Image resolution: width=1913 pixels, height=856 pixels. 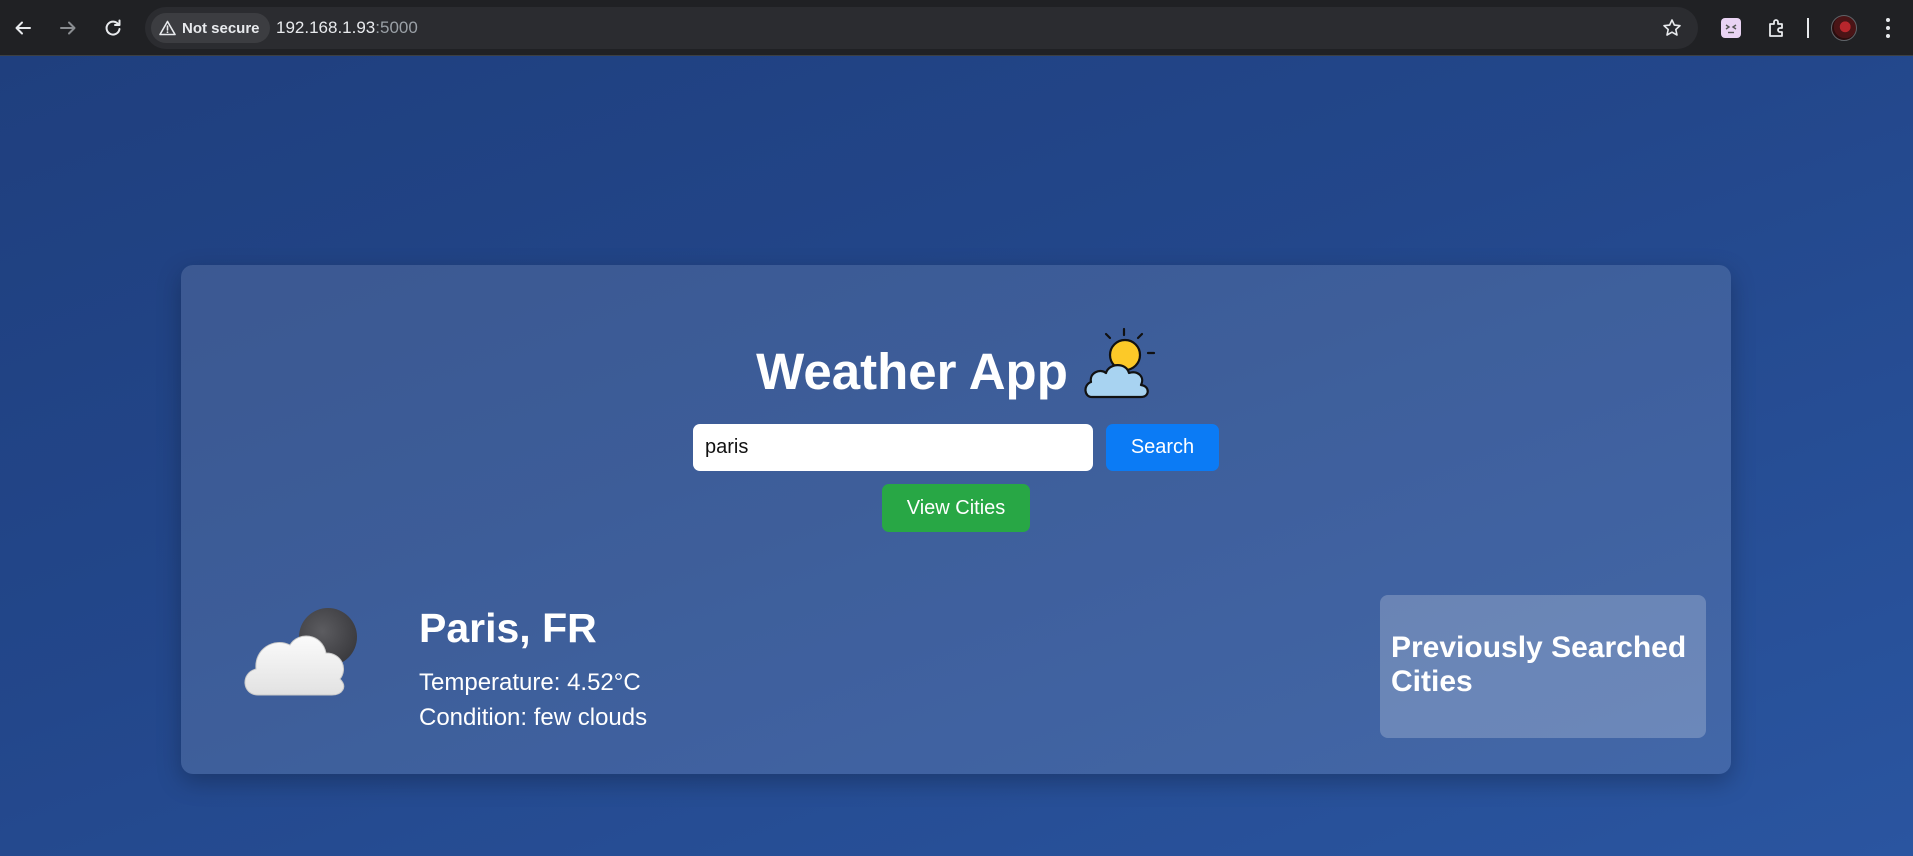 What do you see at coordinates (1119, 363) in the screenshot?
I see `sun-behind-cloud-icon` at bounding box center [1119, 363].